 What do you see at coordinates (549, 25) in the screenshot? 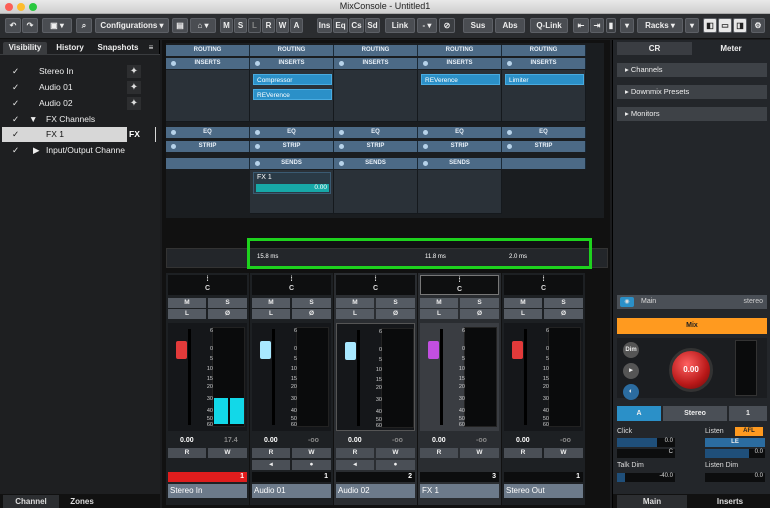
I see `q-link-button: Q-Link` at bounding box center [549, 25].